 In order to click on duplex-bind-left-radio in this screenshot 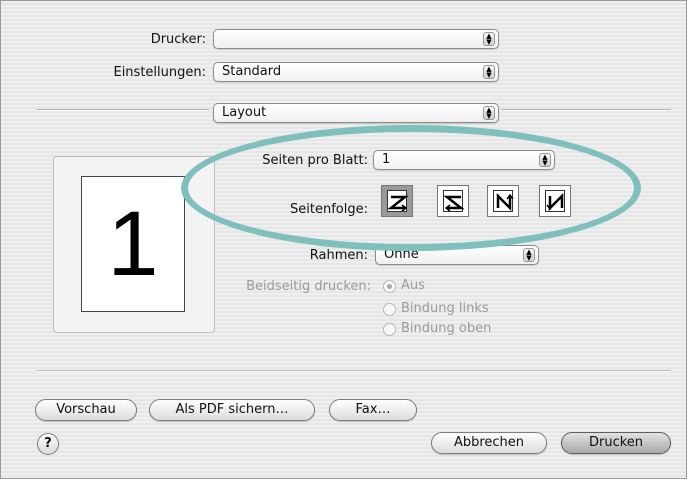, I will do `click(389, 309)`.